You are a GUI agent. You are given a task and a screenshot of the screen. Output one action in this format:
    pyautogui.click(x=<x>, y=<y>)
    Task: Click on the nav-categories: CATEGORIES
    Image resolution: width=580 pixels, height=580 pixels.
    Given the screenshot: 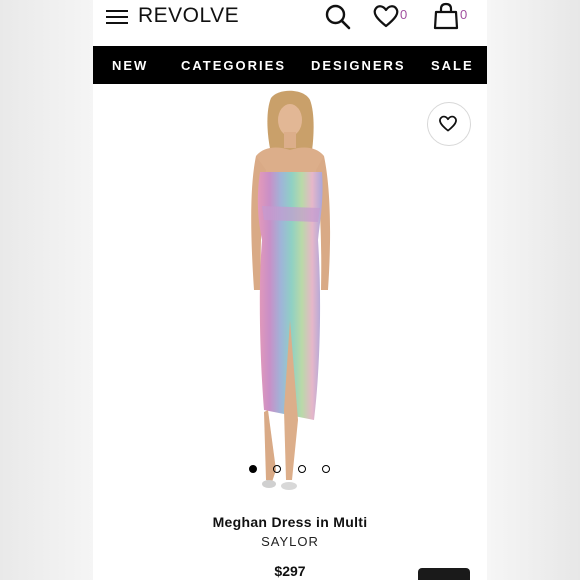 What is the action you would take?
    pyautogui.click(x=233, y=65)
    